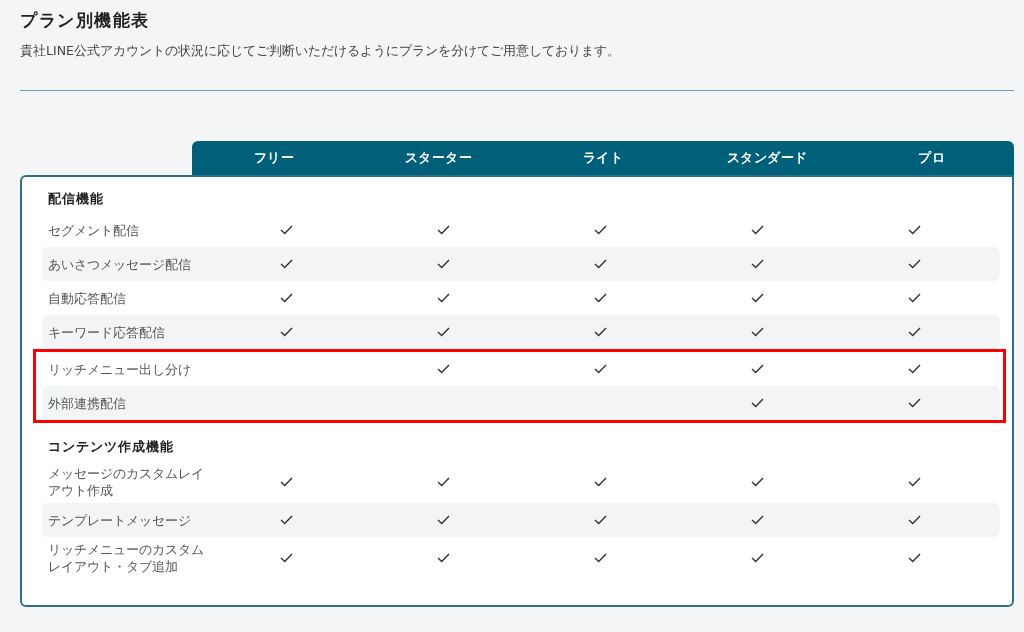 This screenshot has width=1024, height=632. I want to click on feature-label: テンプレートメッセージ, so click(120, 520).